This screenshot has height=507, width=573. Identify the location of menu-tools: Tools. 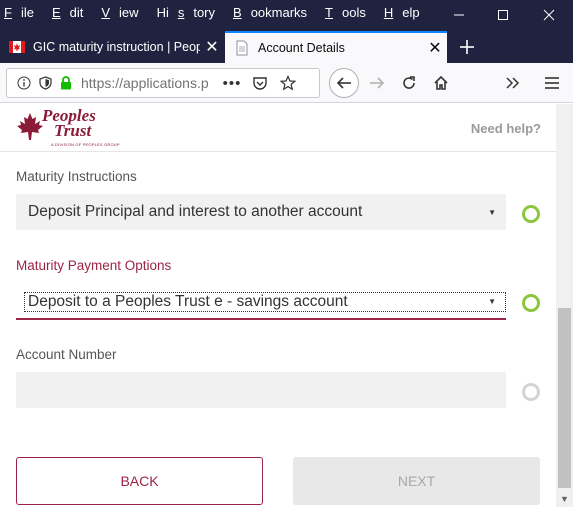
(350, 12).